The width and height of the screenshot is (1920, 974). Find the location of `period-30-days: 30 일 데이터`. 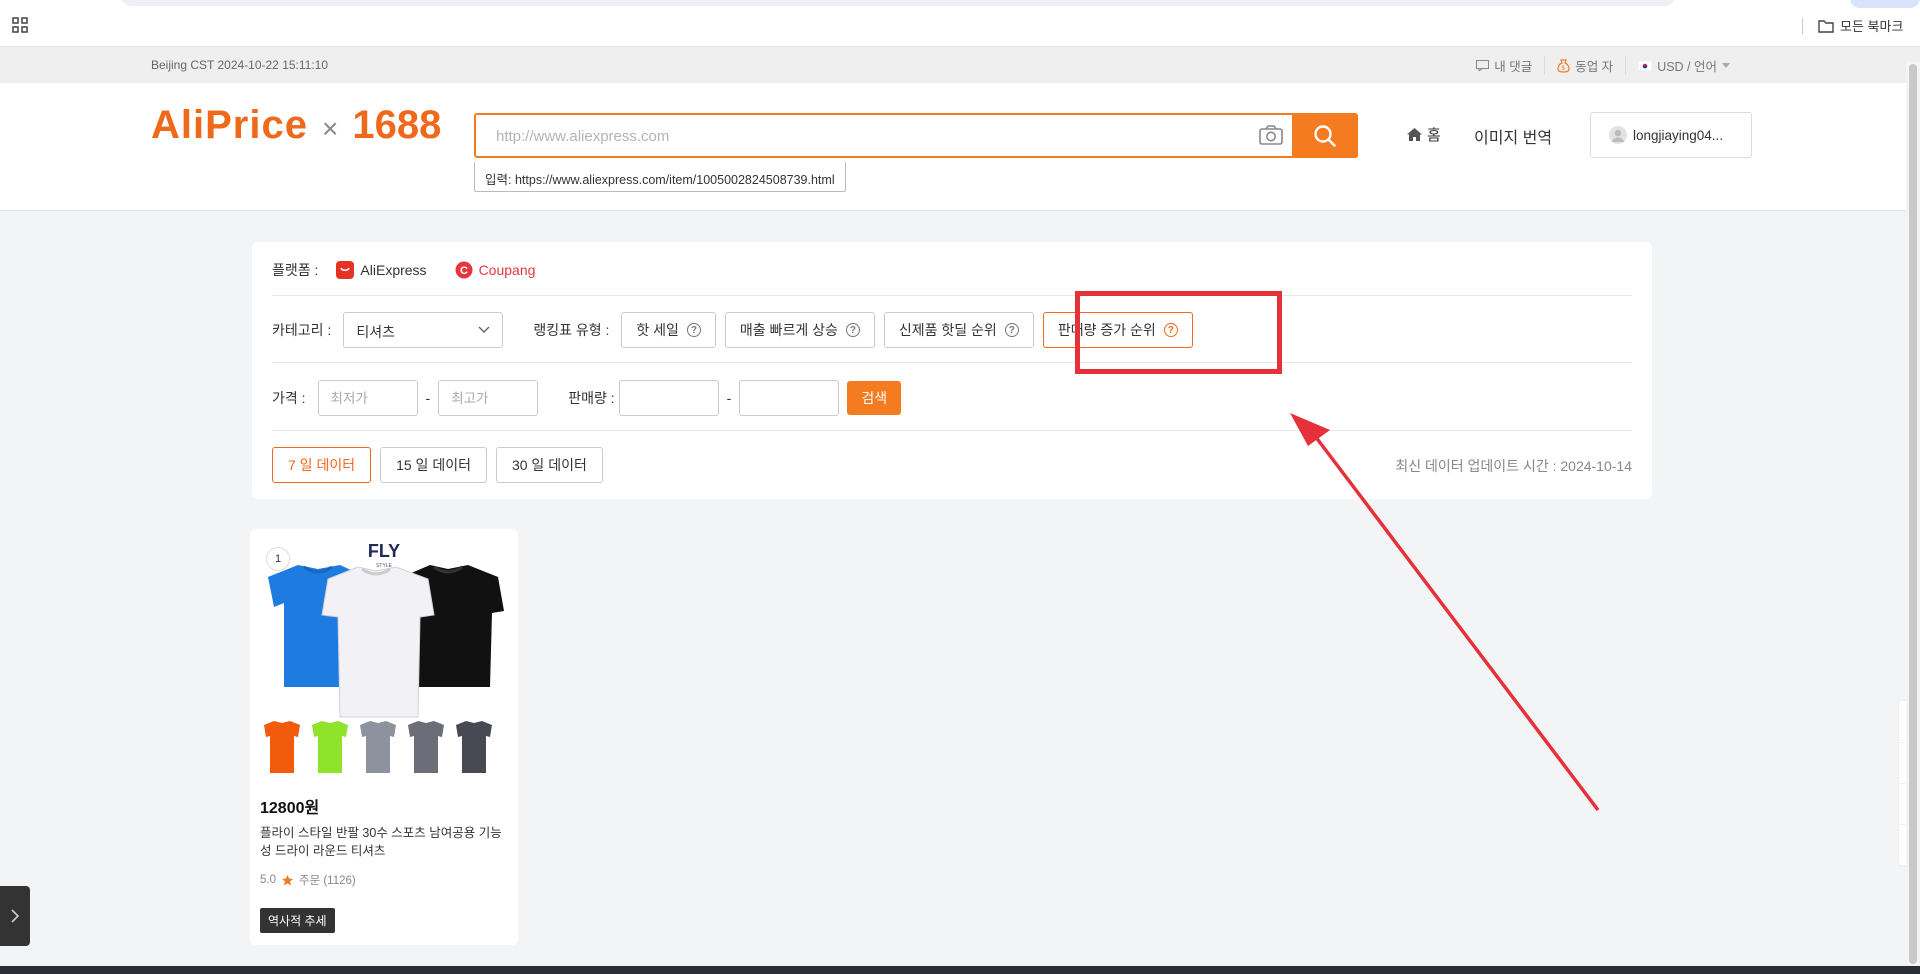

period-30-days: 30 일 데이터 is located at coordinates (549, 465).